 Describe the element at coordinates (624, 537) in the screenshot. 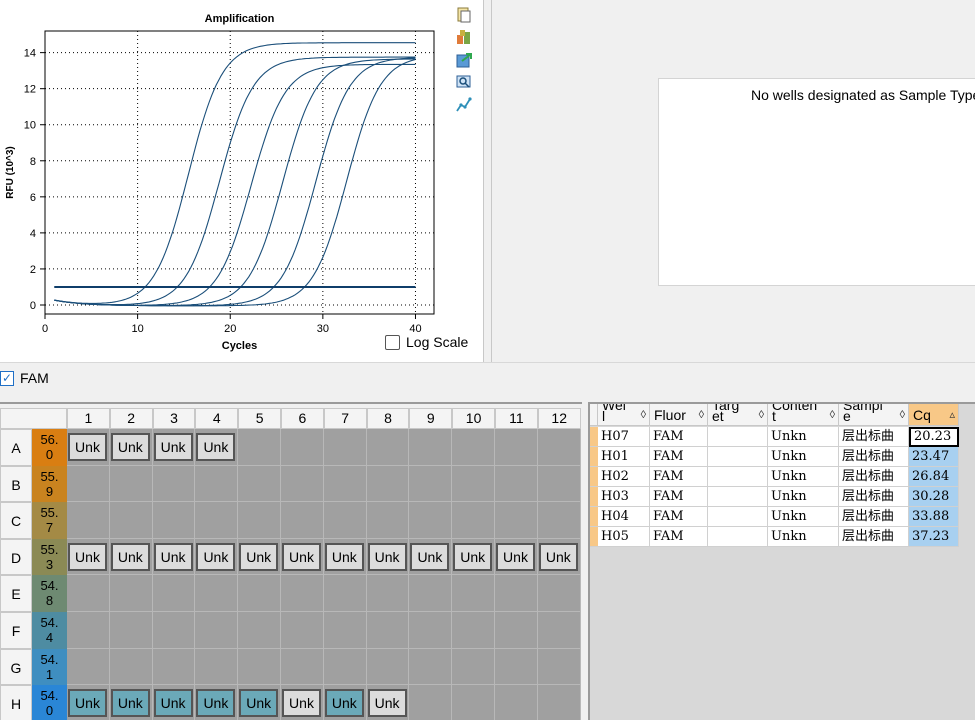

I see `table-cell: H05` at that location.